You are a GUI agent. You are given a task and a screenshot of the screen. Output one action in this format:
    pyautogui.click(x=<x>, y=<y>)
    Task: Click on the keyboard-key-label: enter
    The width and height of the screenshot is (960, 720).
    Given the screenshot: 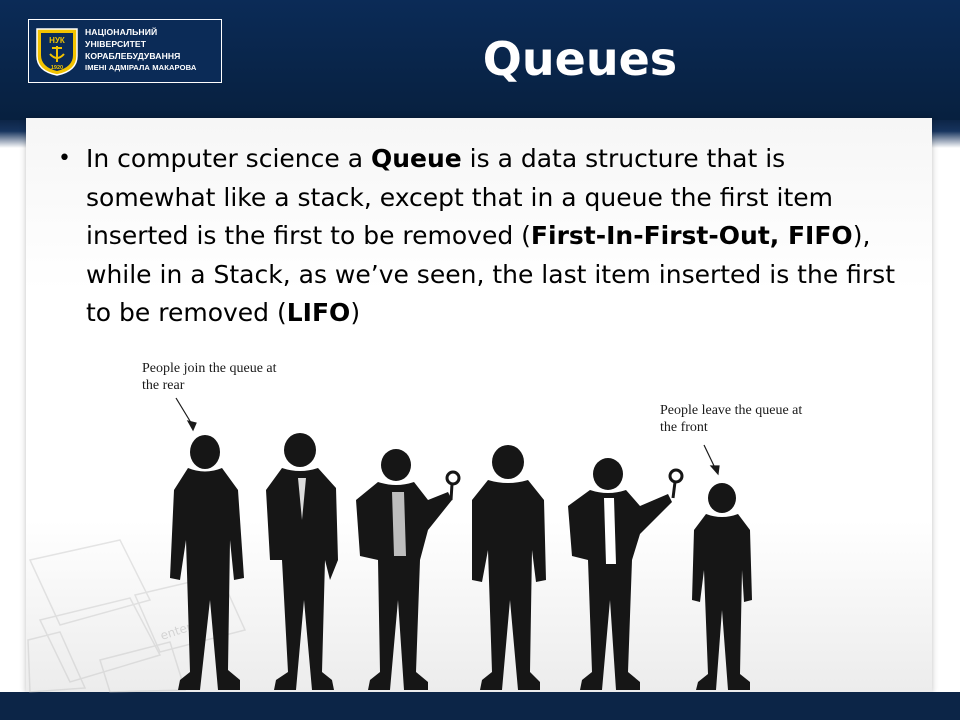 What is the action you would take?
    pyautogui.click(x=176, y=631)
    